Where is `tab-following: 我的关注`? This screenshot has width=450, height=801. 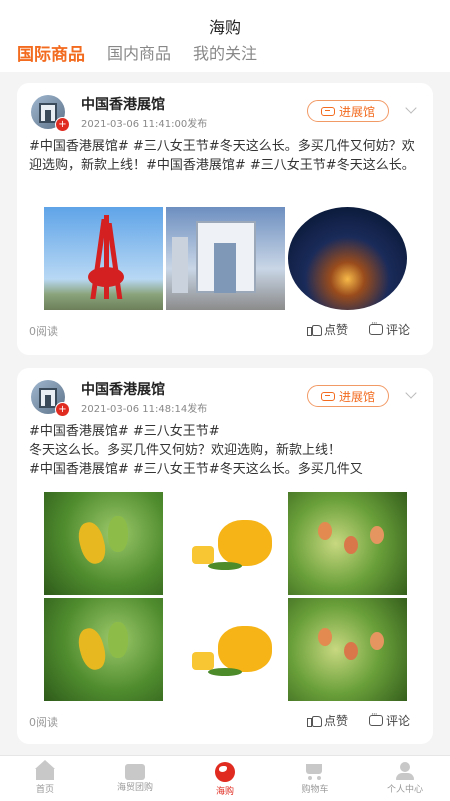 tab-following: 我的关注 is located at coordinates (225, 52).